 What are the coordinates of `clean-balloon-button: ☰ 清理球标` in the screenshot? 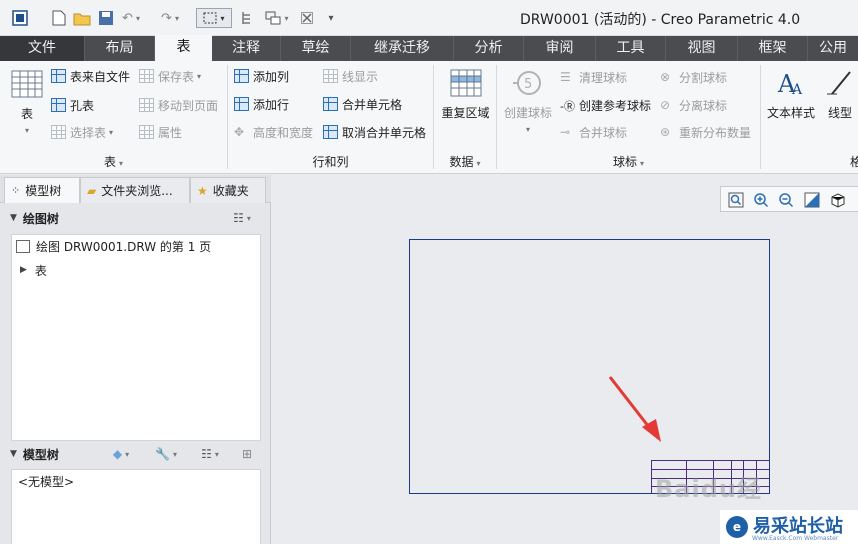 It's located at (593, 77).